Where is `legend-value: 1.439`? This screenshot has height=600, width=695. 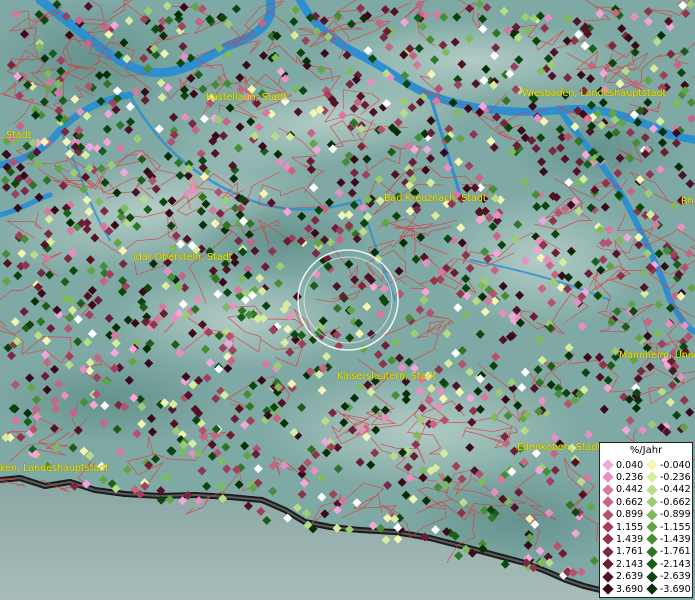 legend-value: 1.439 is located at coordinates (630, 539).